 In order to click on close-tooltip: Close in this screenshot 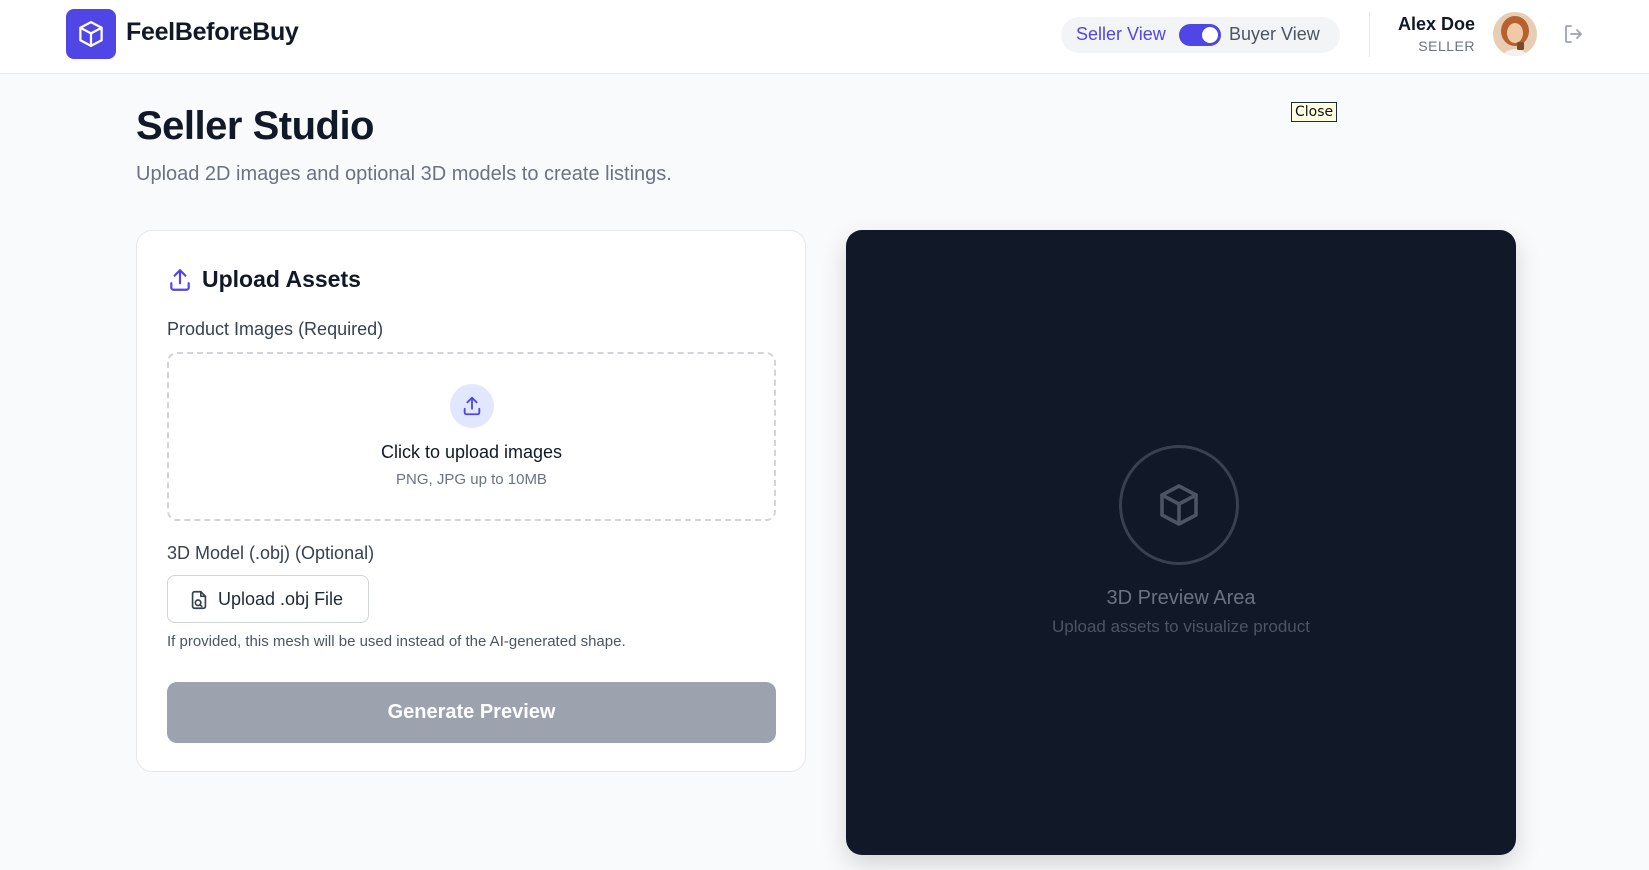, I will do `click(1314, 112)`.